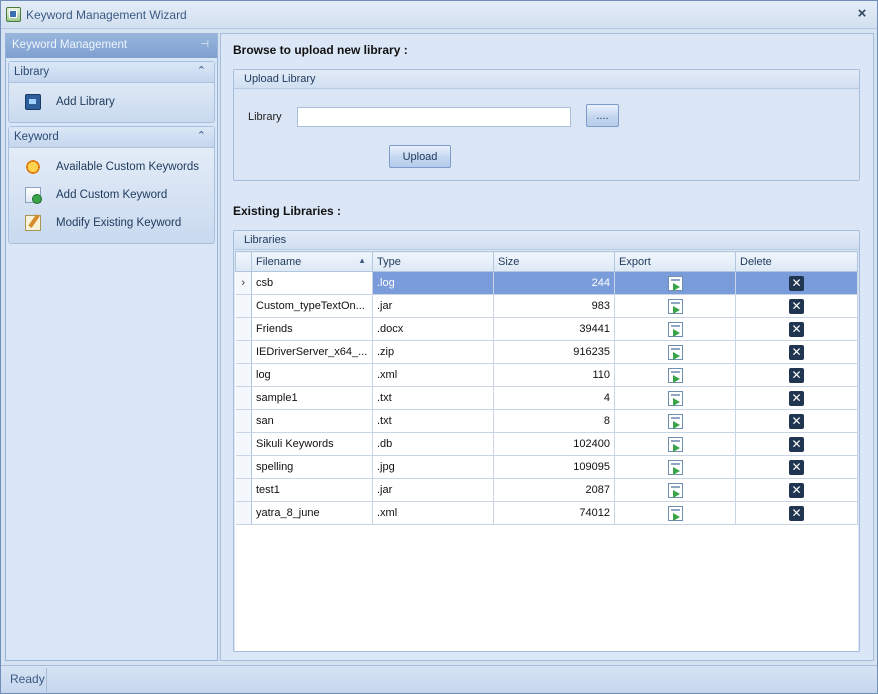  What do you see at coordinates (554, 398) in the screenshot?
I see `size-cell: 4` at bounding box center [554, 398].